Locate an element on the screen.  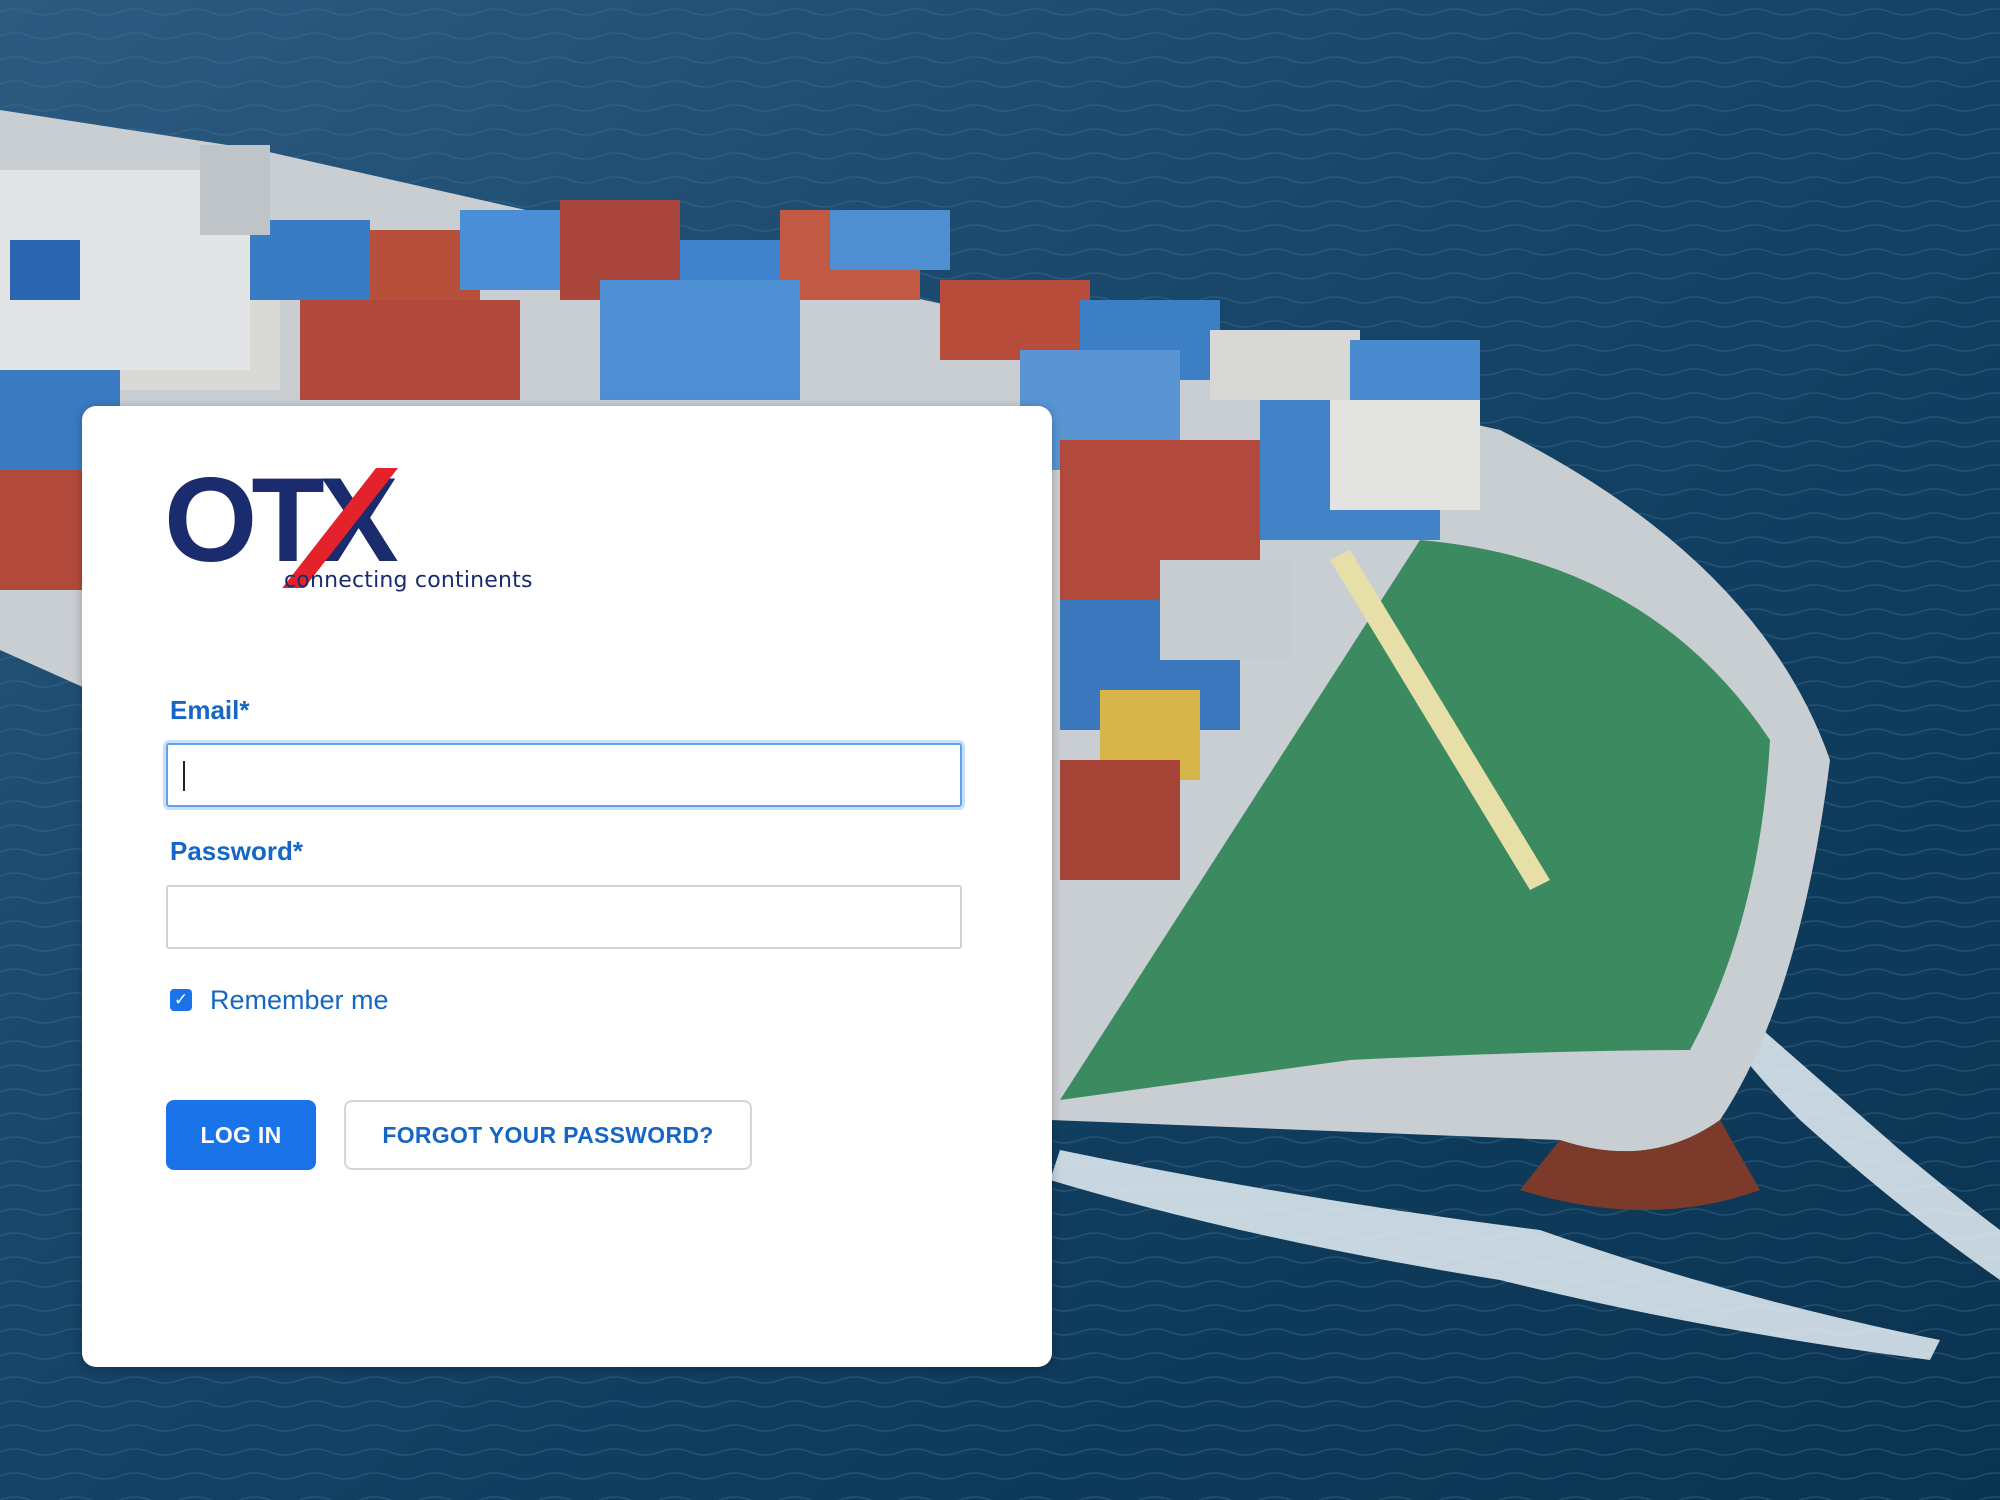
logo-wordmark: OTX is located at coordinates (281, 520).